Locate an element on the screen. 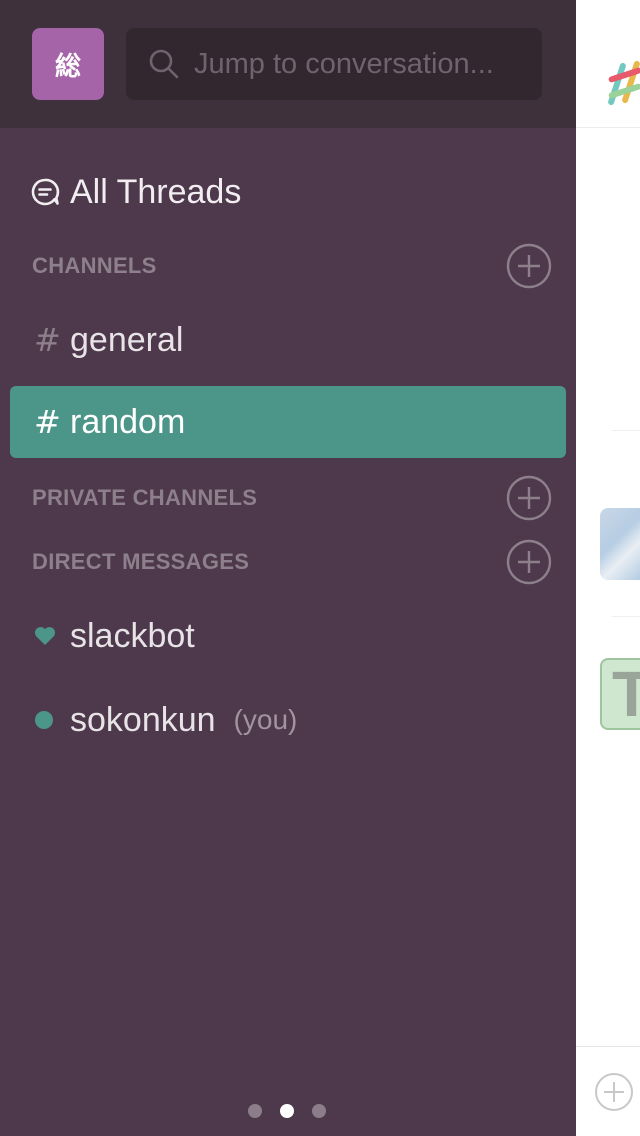 This screenshot has width=640, height=1136. dm-name: sokonkun is located at coordinates (143, 719).